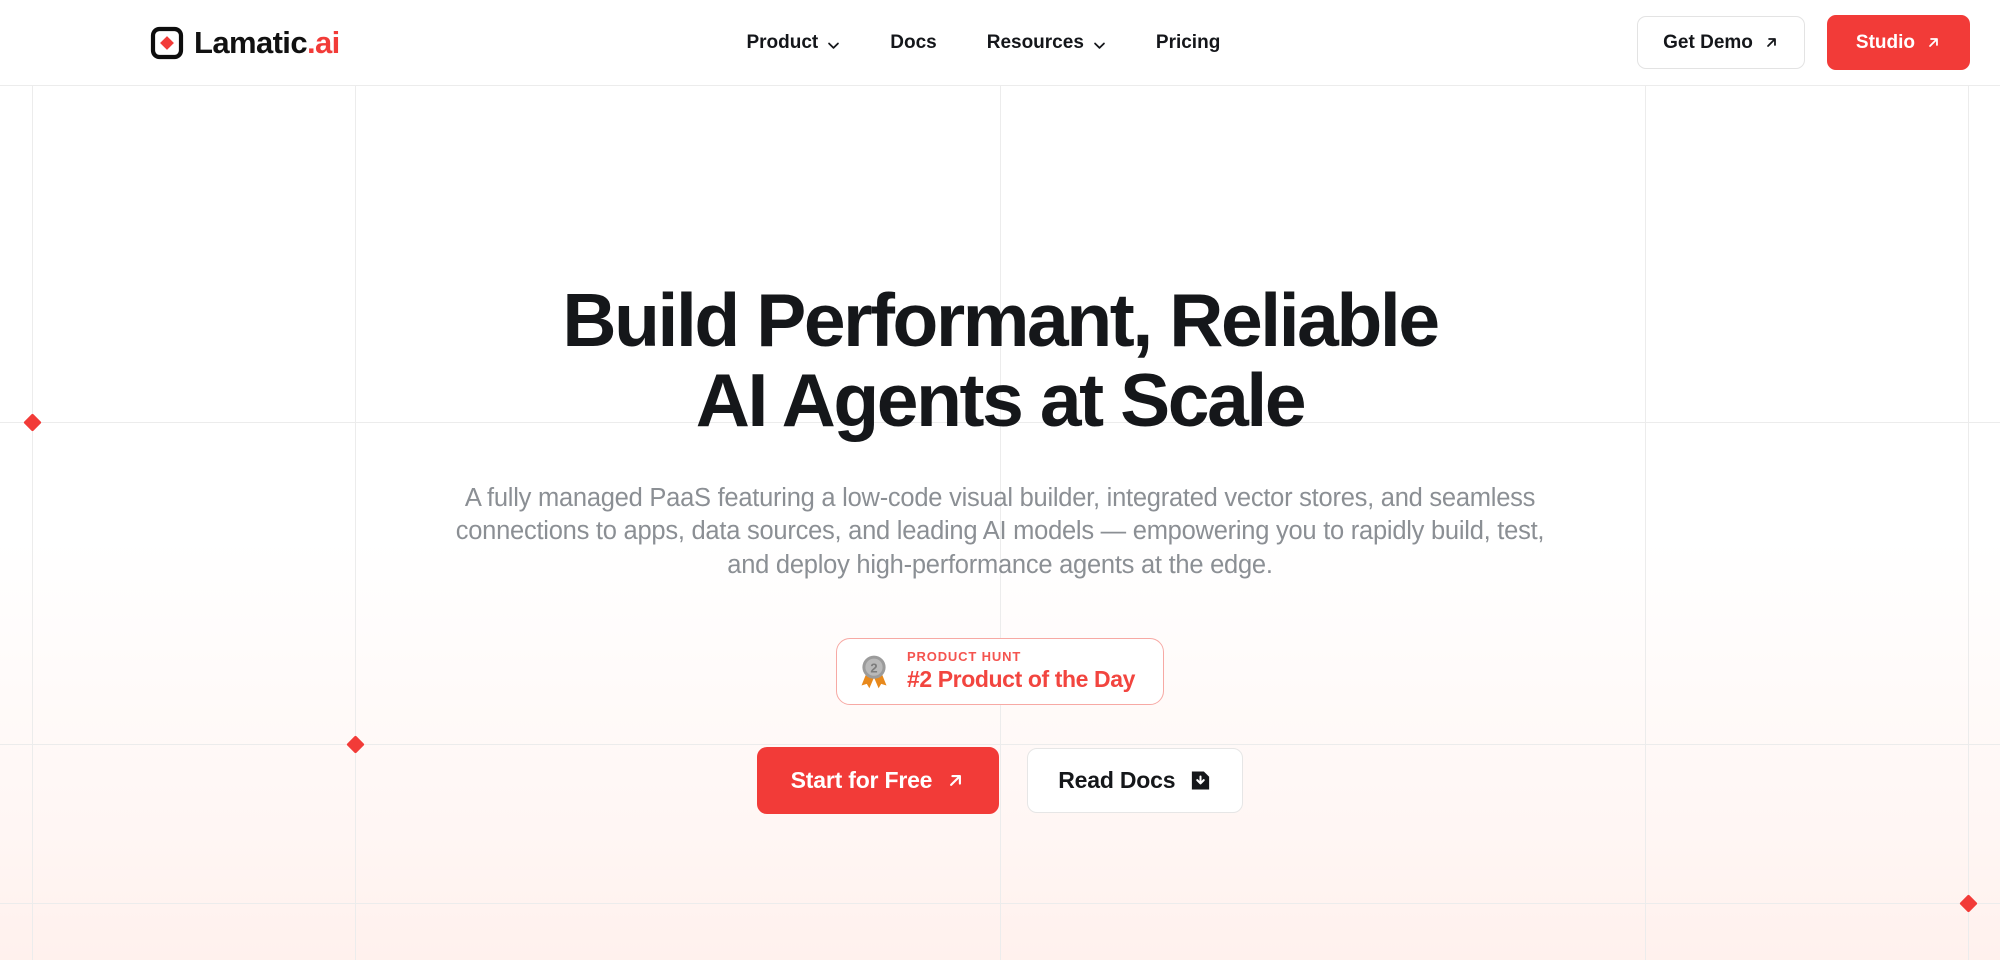 The height and width of the screenshot is (960, 2000). I want to click on medal-2nd-place-icon: 2, so click(874, 672).